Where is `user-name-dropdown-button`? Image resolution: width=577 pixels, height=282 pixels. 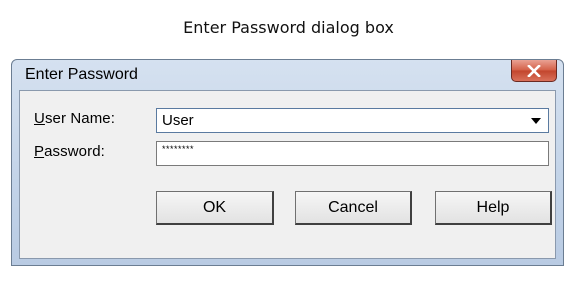
user-name-dropdown-button is located at coordinates (535, 120).